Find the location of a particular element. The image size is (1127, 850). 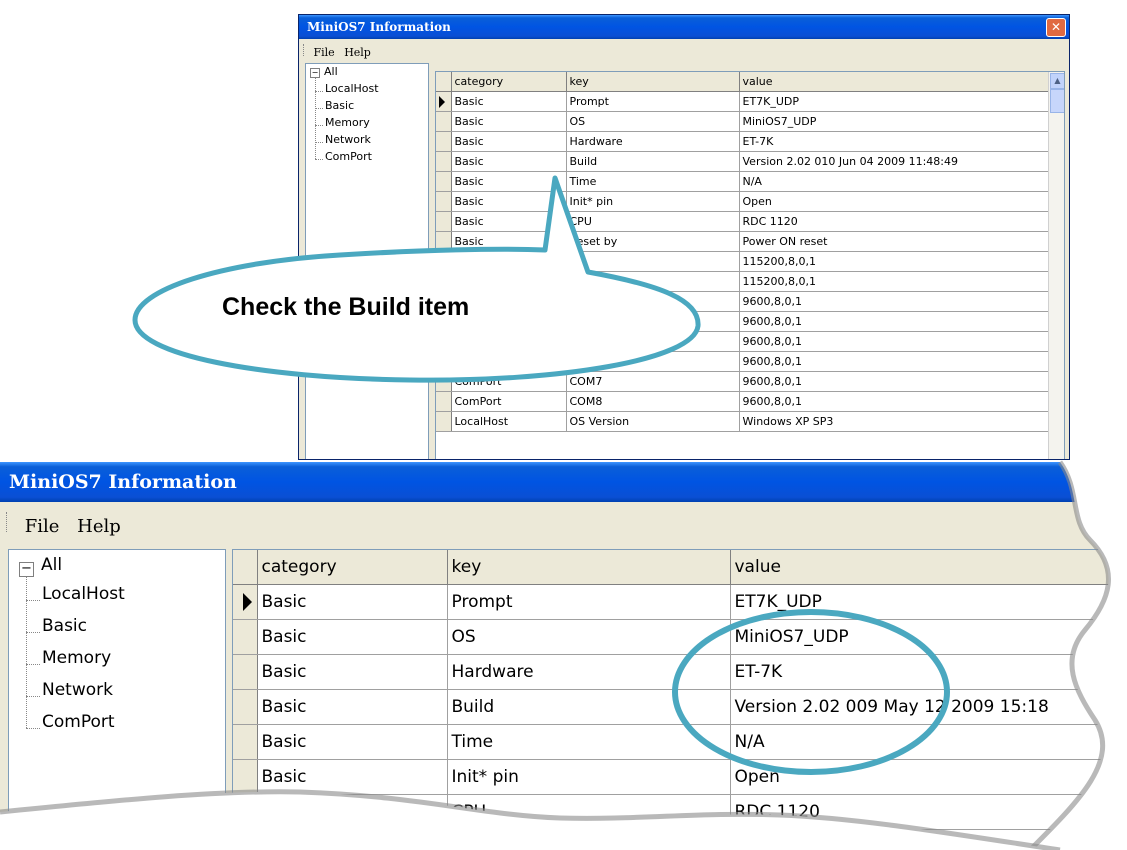

build-highlight-ellipse is located at coordinates (811, 692).